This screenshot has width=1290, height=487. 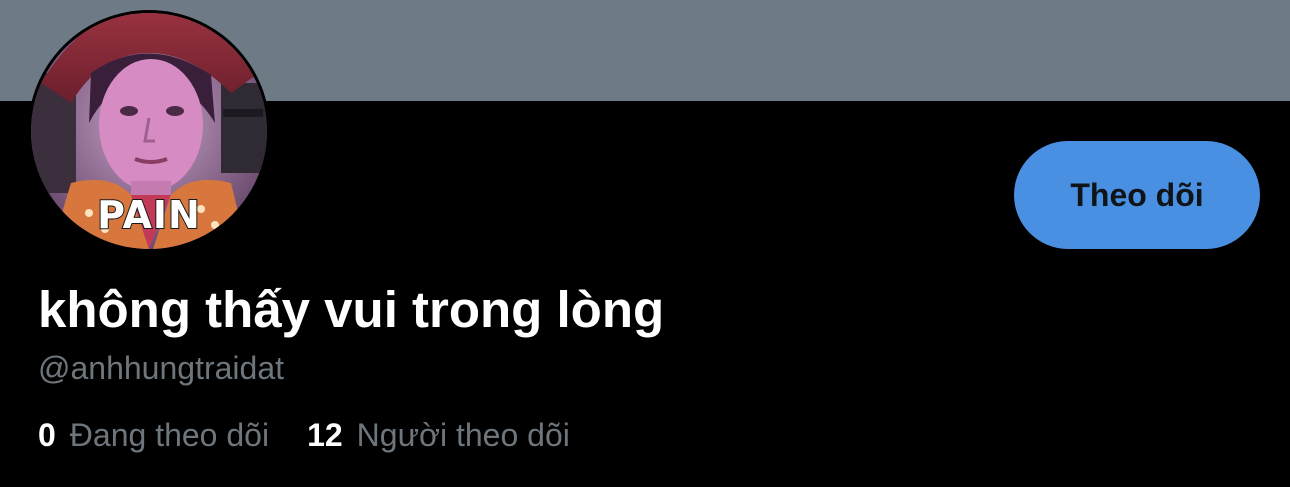 What do you see at coordinates (304, 435) in the screenshot?
I see `profile-stats: 0 Đang theo dõi 12 Người theo dõi` at bounding box center [304, 435].